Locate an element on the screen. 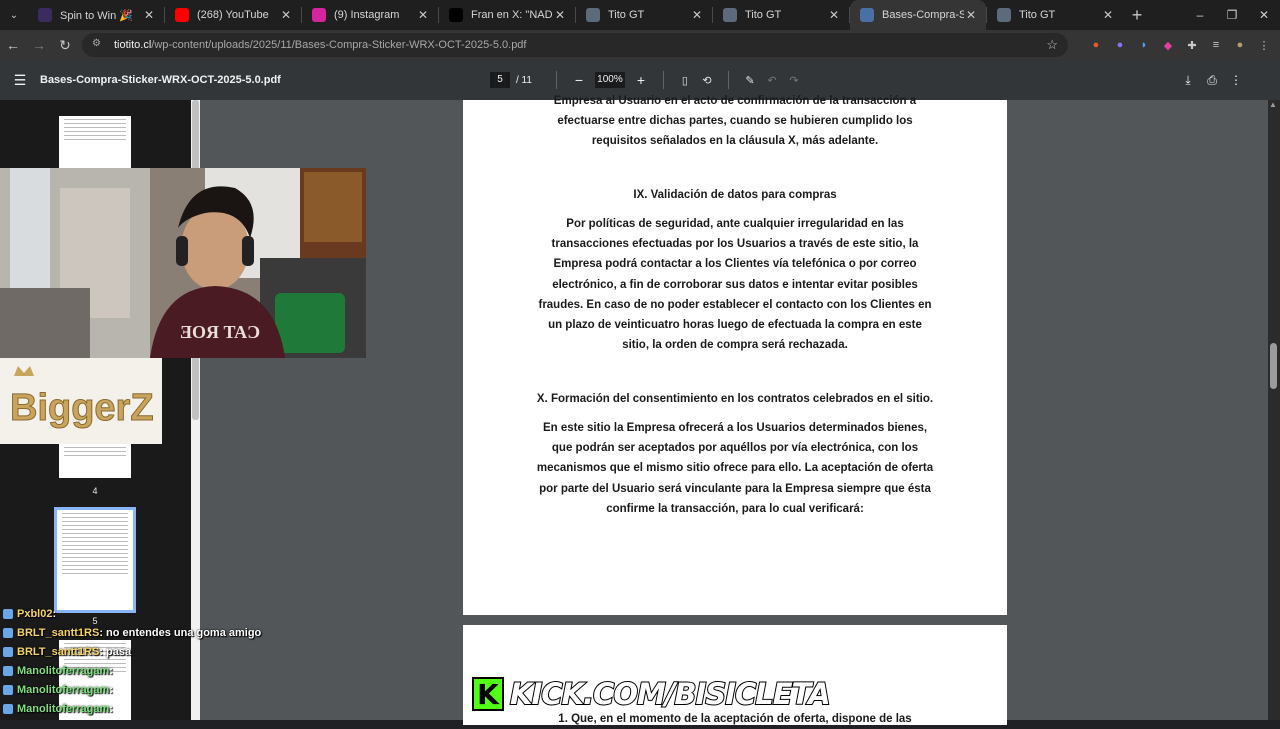 The width and height of the screenshot is (1280, 729). browser-tab: (268) YouTube ✕ is located at coordinates (233, 15).